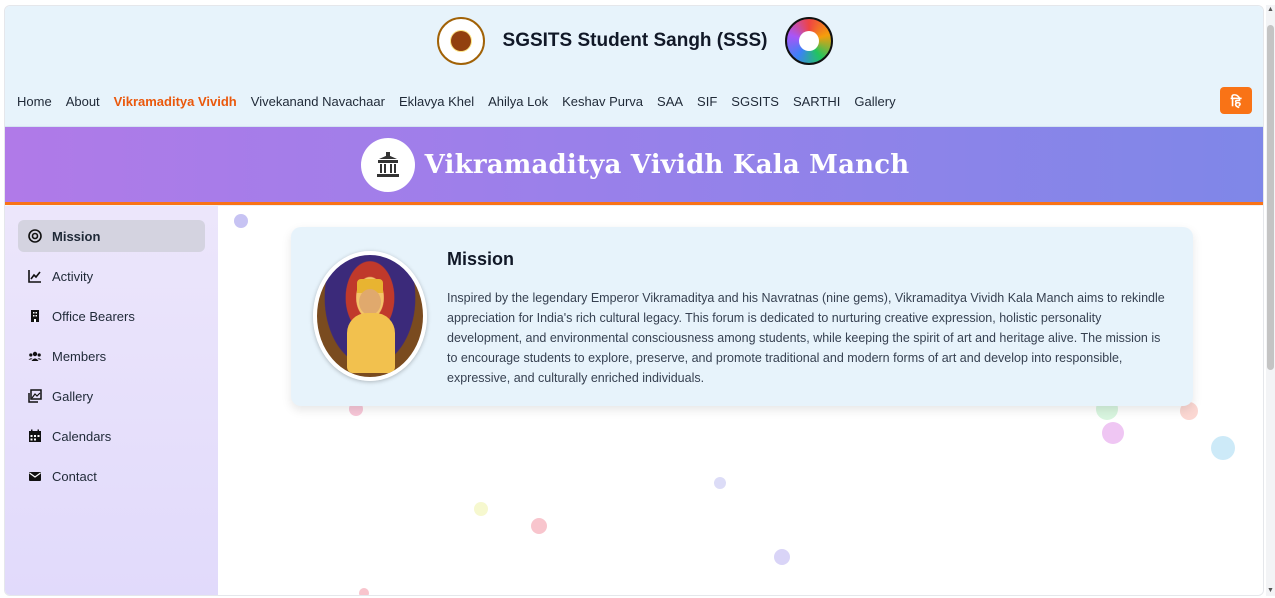 The width and height of the screenshot is (1275, 598). What do you see at coordinates (35, 356) in the screenshot?
I see `users-icon` at bounding box center [35, 356].